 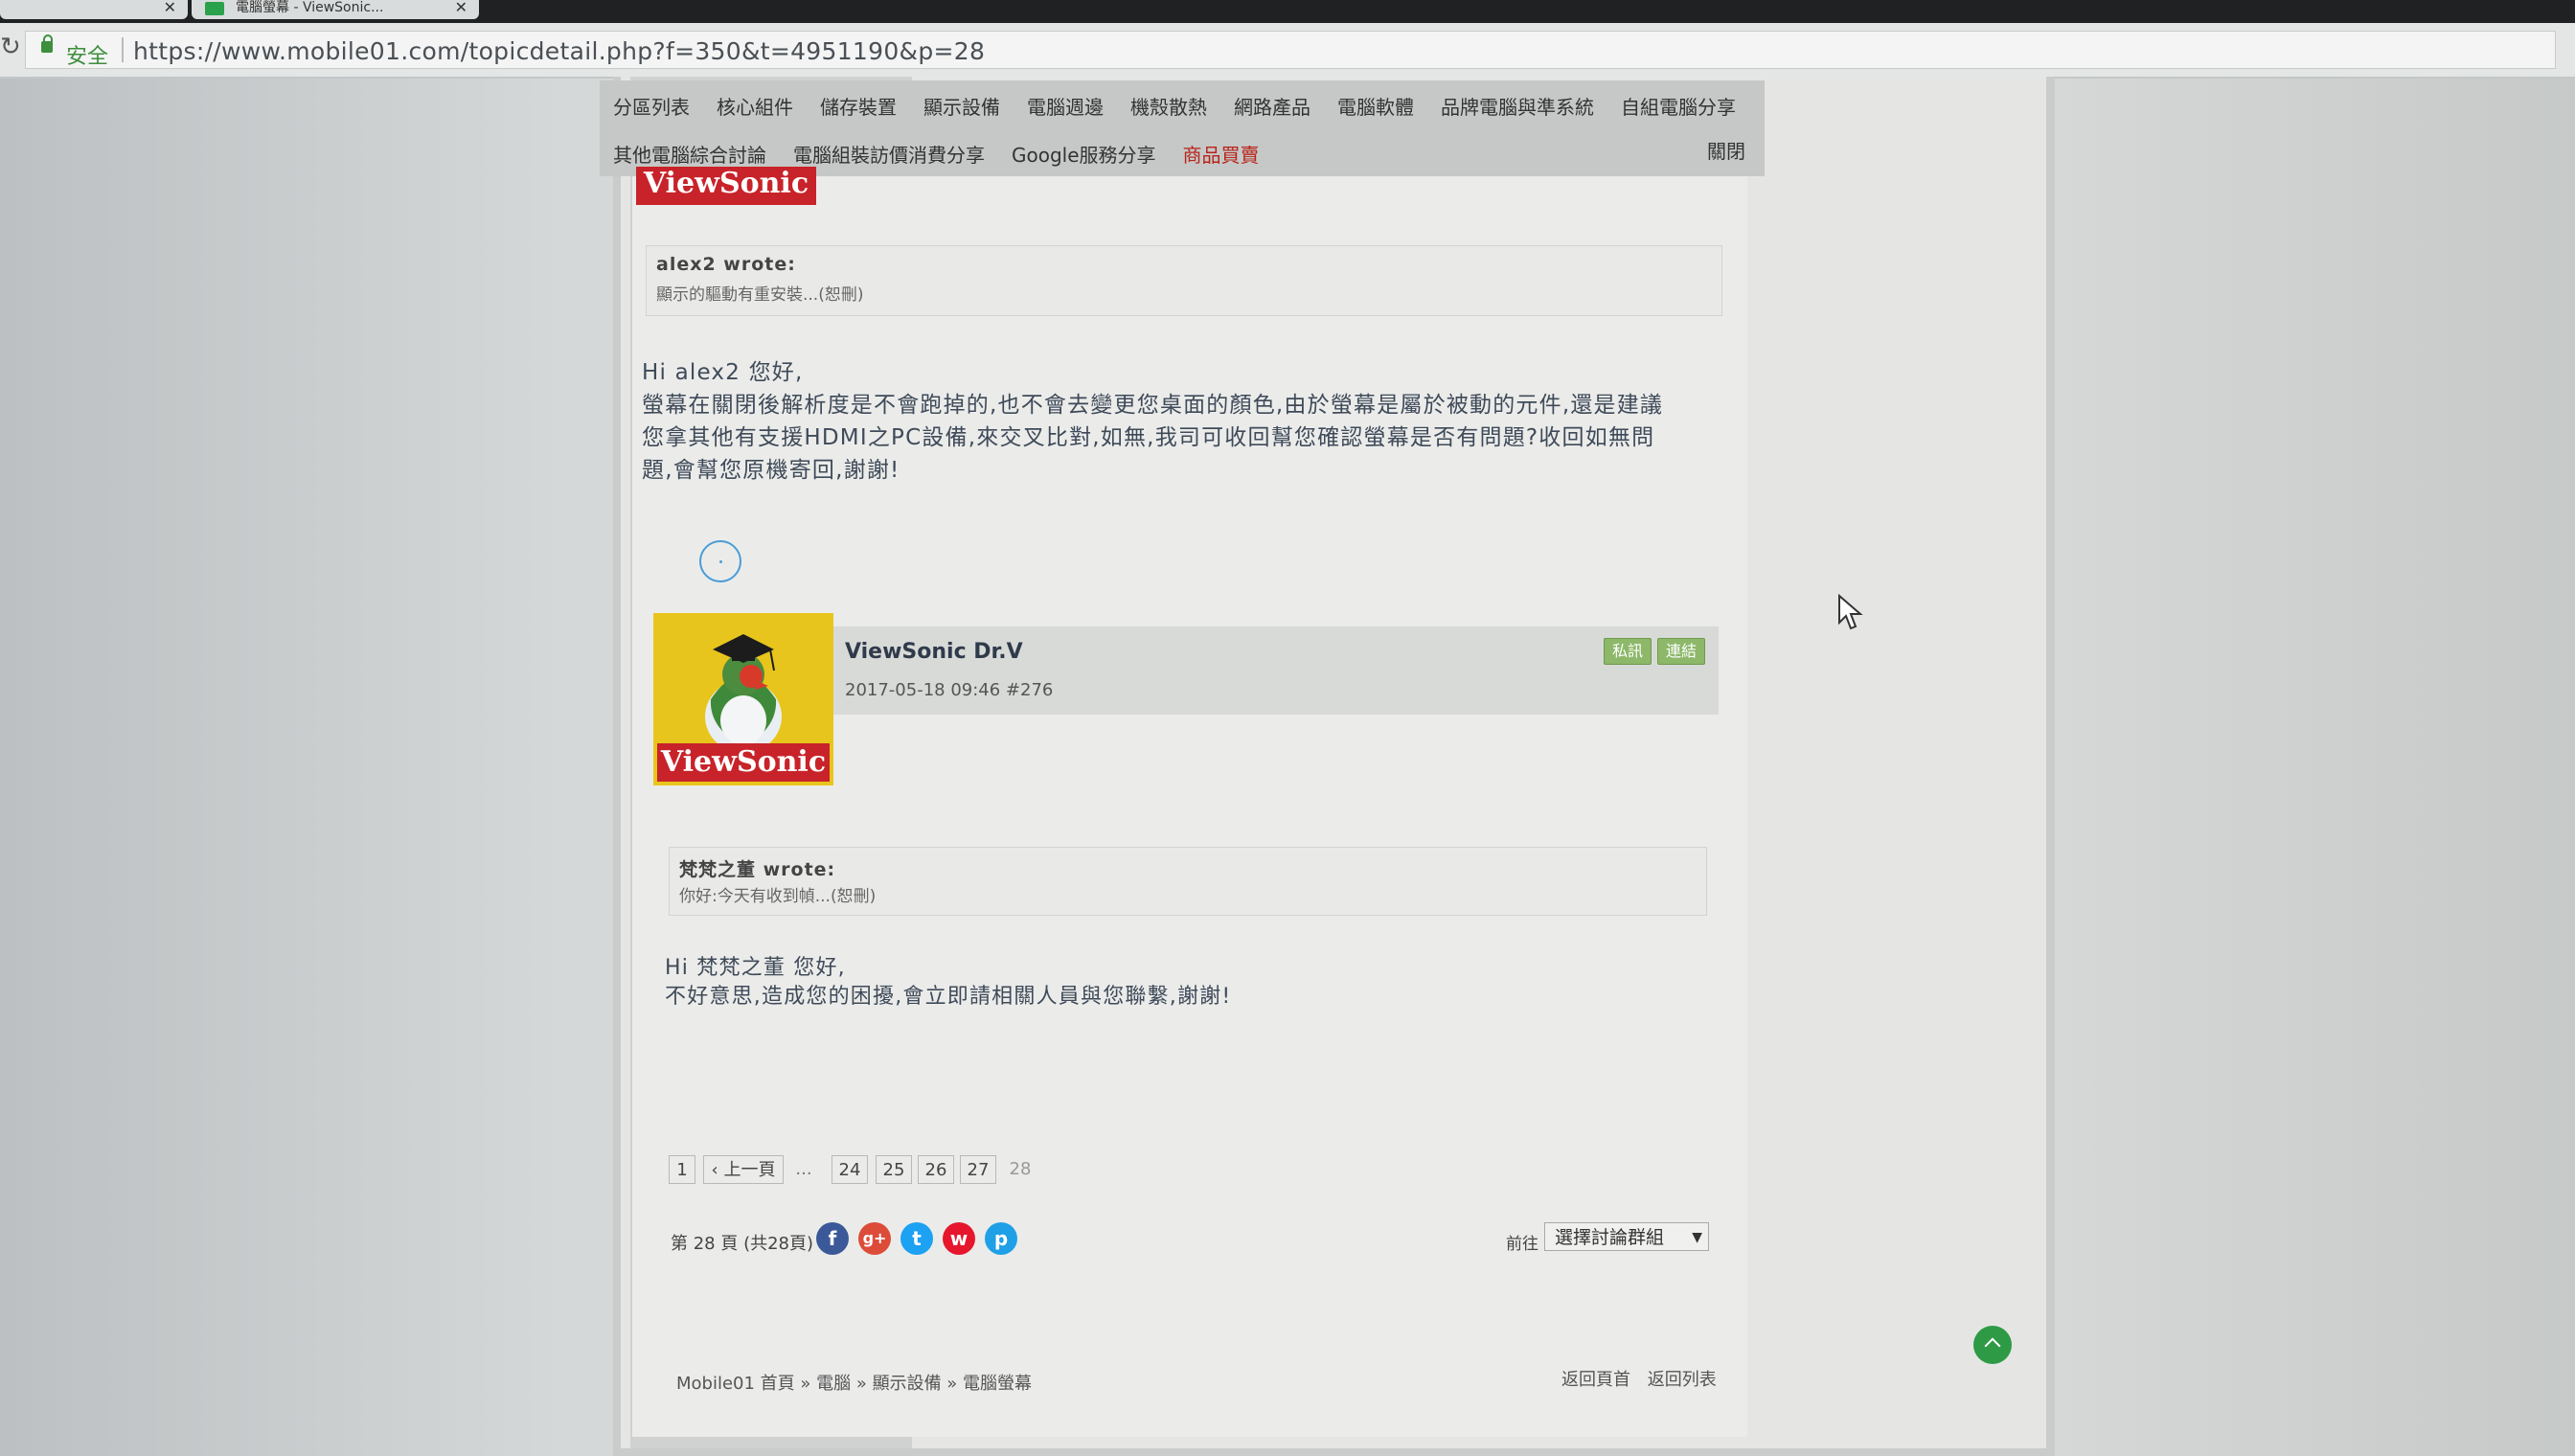 What do you see at coordinates (1992, 1345) in the screenshot?
I see `scroll-top-icon` at bounding box center [1992, 1345].